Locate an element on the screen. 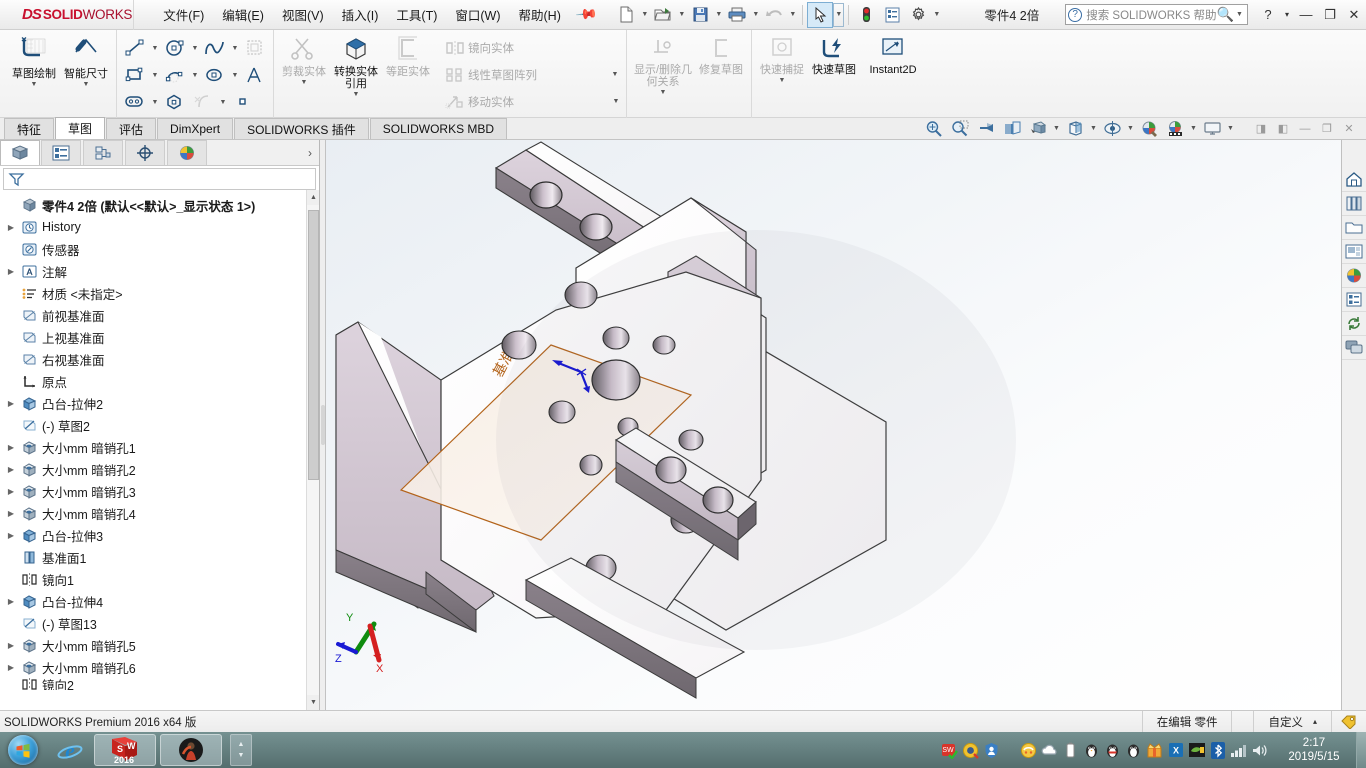 The height and width of the screenshot is (768, 1366). show-desktop-button is located at coordinates (1361, 750).